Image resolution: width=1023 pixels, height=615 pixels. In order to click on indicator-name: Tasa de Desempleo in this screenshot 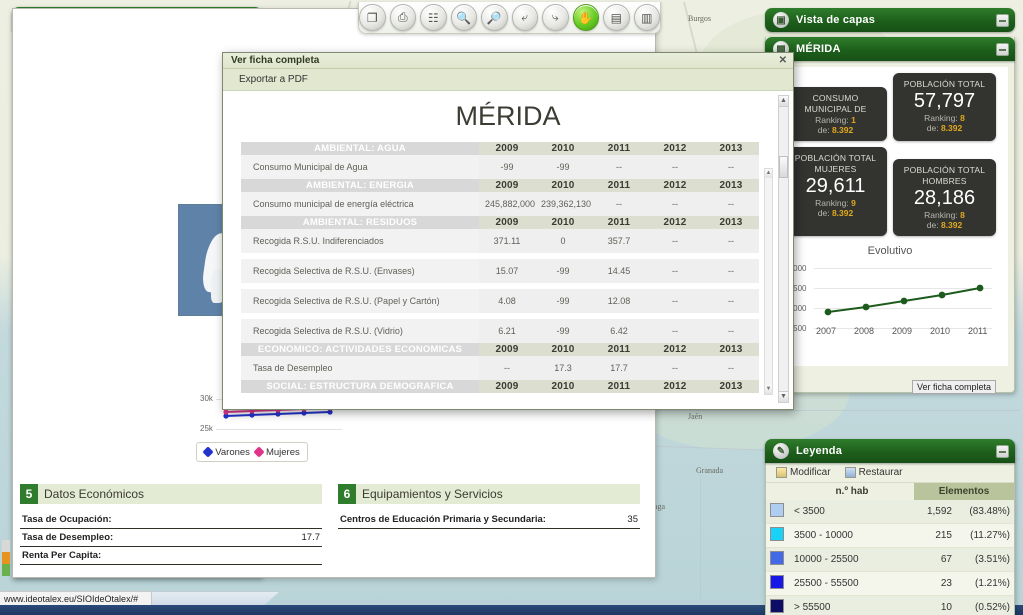, I will do `click(360, 368)`.